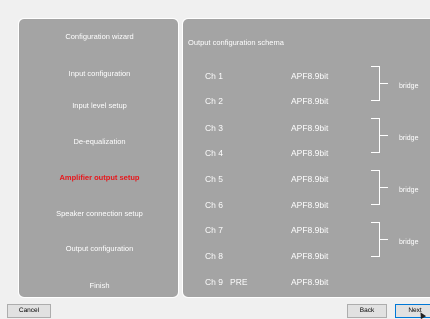 Image resolution: width=430 pixels, height=319 pixels. Describe the element at coordinates (99, 36) in the screenshot. I see `step-configuration-wizard: Configuration wizard` at that location.